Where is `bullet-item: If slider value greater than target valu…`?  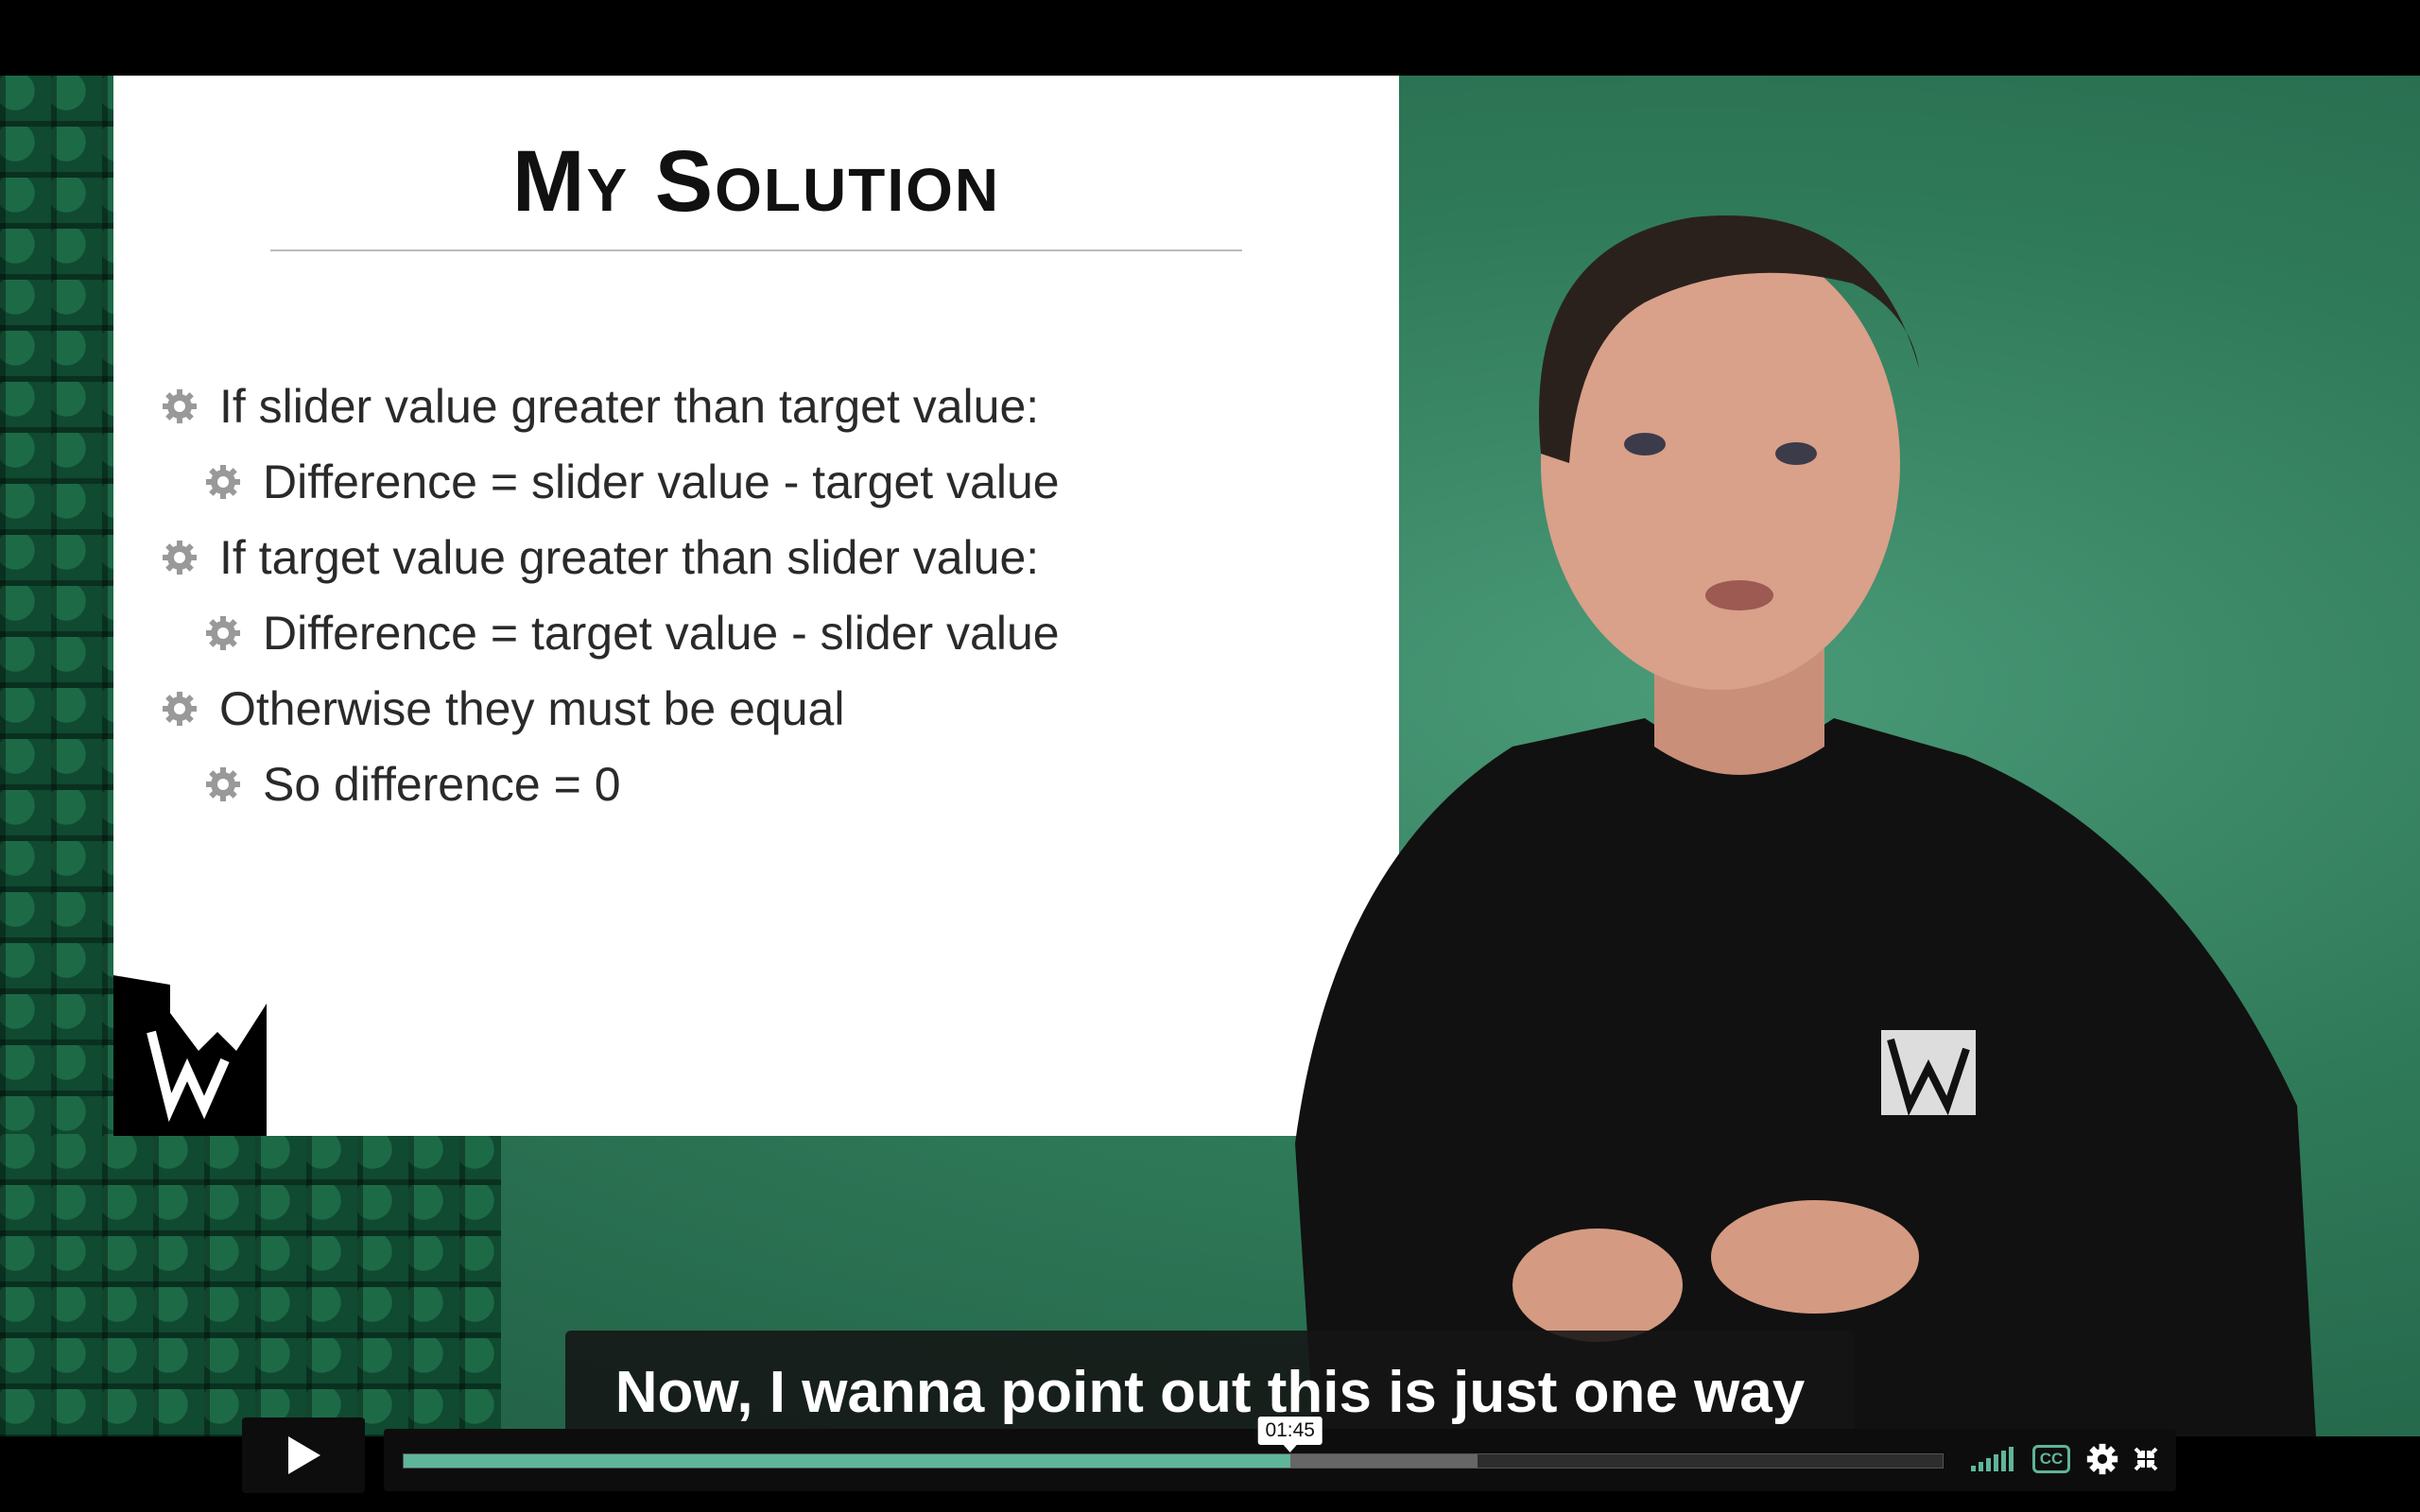
bullet-item: If slider value greater than target valu… is located at coordinates (751, 406).